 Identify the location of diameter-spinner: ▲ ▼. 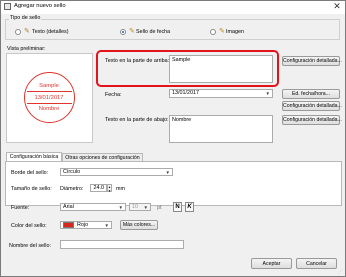
(109, 188).